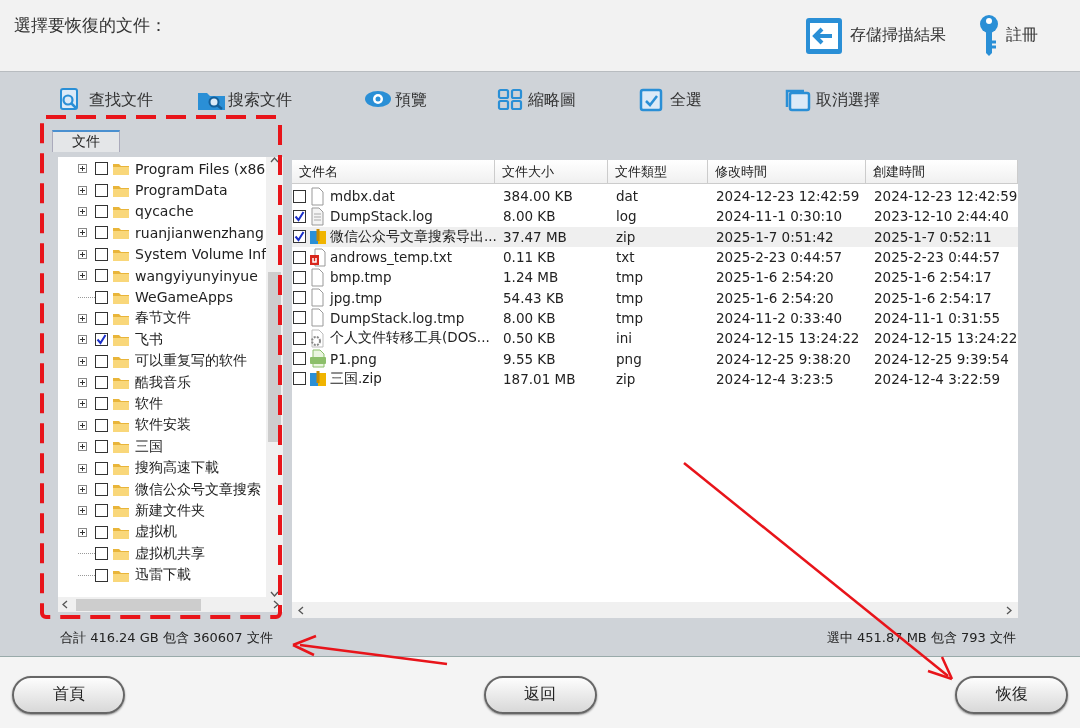  Describe the element at coordinates (655, 338) in the screenshot. I see `file-row: 个人文件转移工具(DOS... 0.50 KB ini 2024-12-15 13:24:22 2024-12-15 13:24:22` at that location.